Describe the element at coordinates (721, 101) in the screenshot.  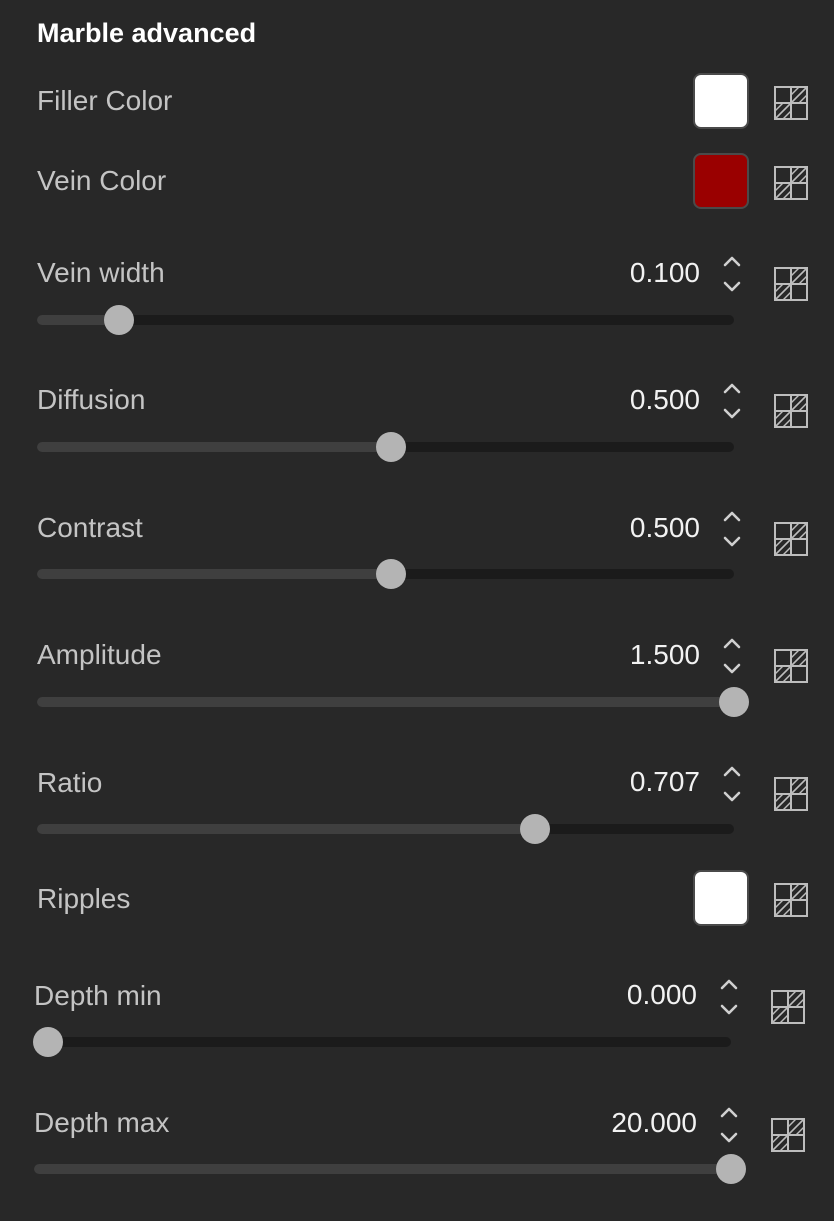
I see `filler-color-swatch` at that location.